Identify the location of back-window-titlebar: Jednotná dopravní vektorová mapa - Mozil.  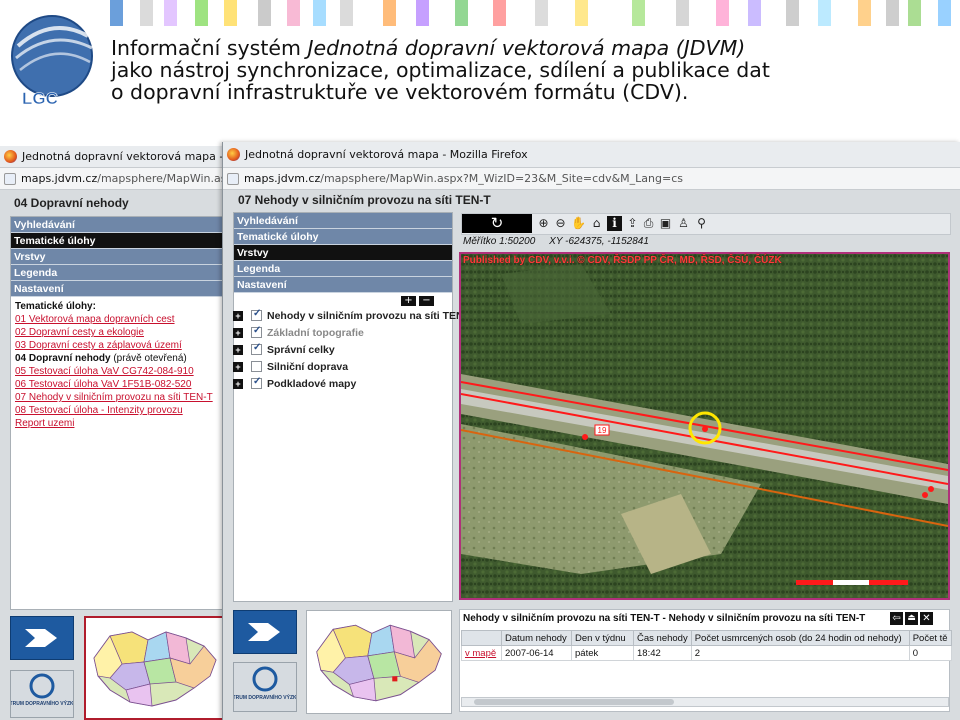
(112, 157).